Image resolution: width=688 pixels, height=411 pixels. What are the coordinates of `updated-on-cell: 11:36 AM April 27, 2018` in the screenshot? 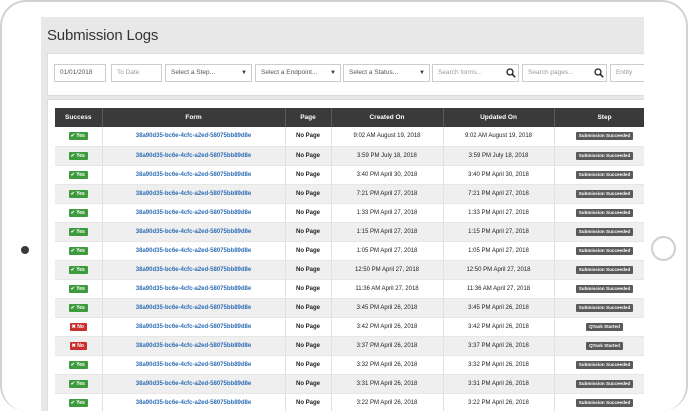 It's located at (499, 289).